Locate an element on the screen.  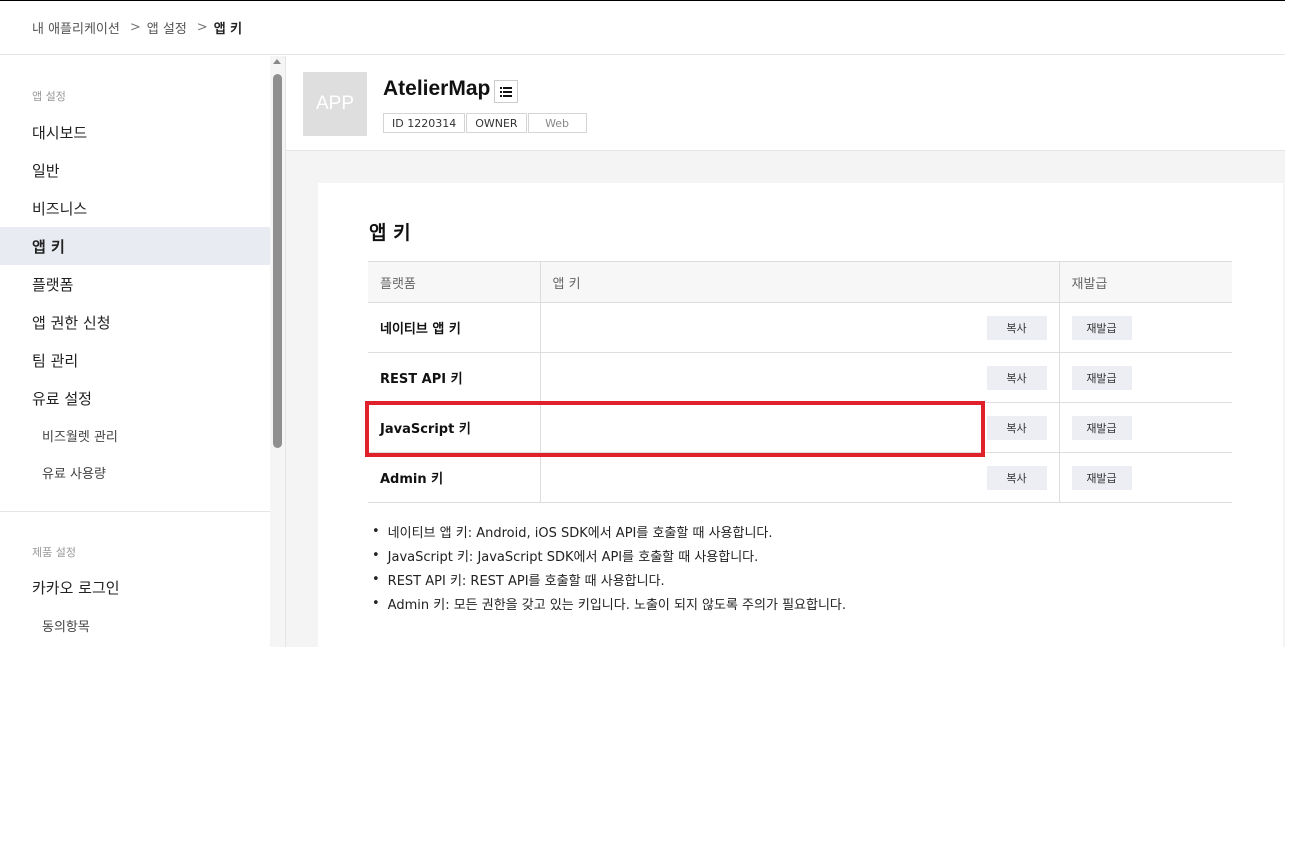
sidebar-item-permission-request: 앱 권한 신청 is located at coordinates (135, 322).